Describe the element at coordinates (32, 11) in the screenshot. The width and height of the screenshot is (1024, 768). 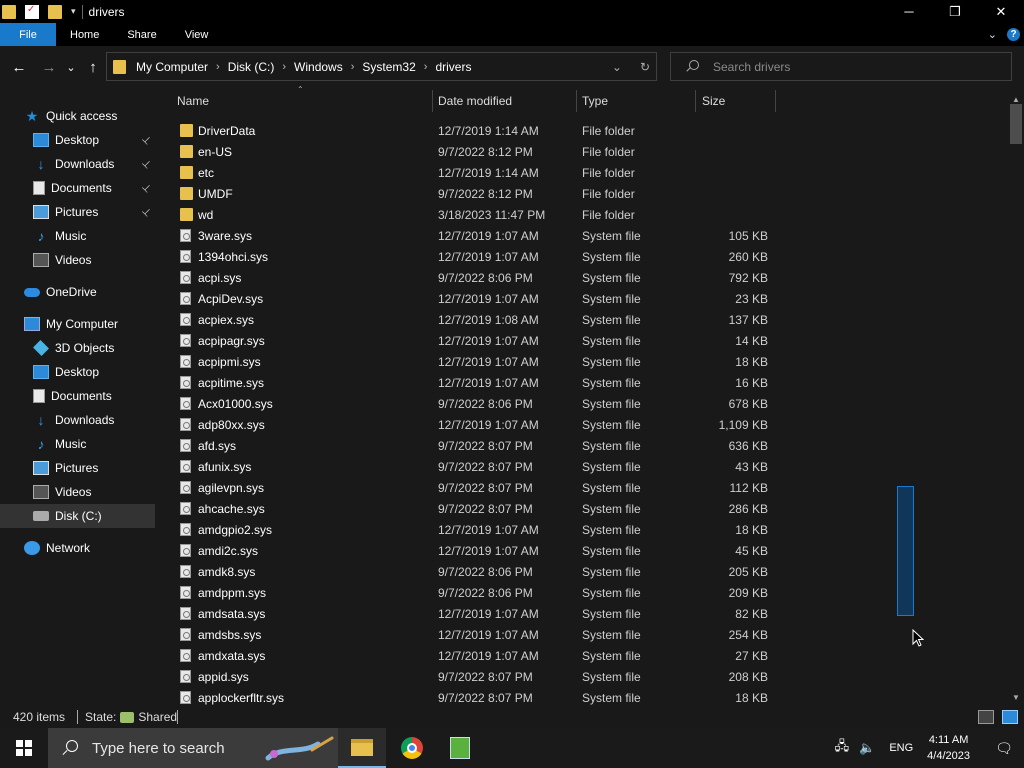
I see `properties-icon` at that location.